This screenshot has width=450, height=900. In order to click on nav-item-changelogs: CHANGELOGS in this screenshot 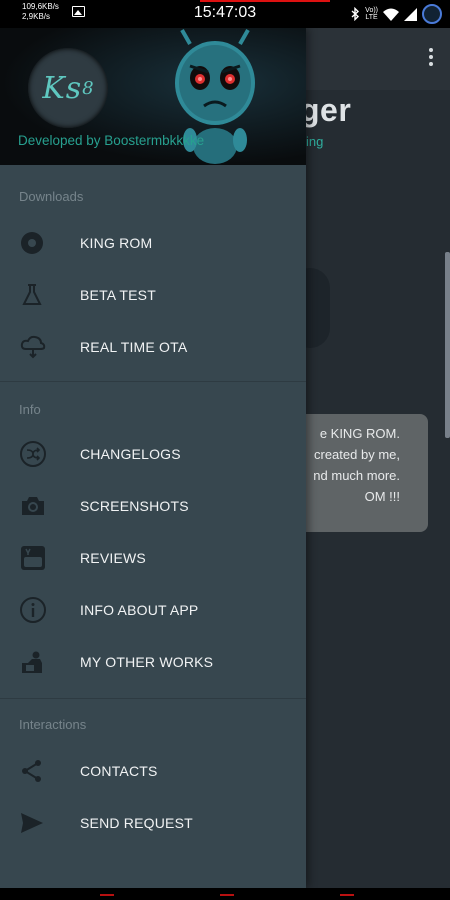, I will do `click(153, 454)`.